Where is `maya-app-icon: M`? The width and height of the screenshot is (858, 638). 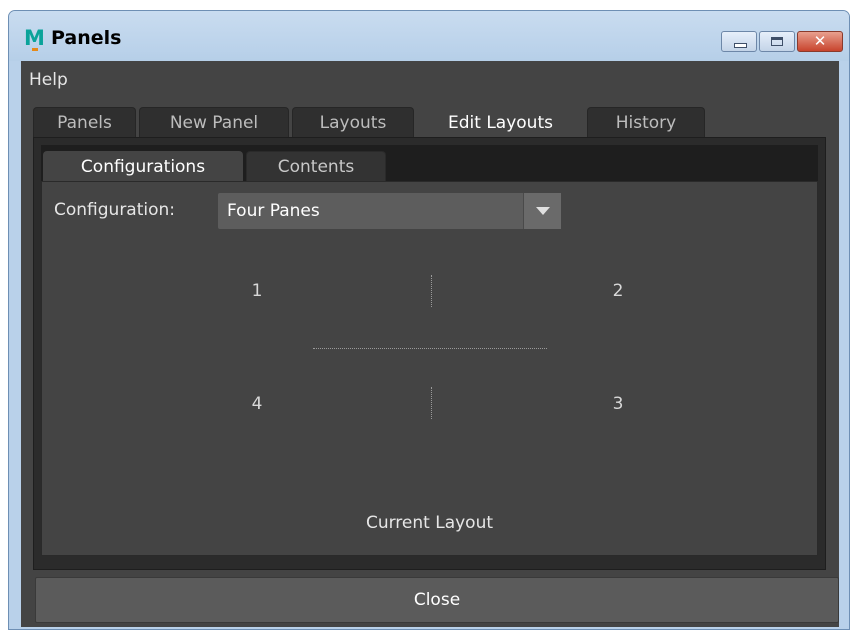 maya-app-icon: M is located at coordinates (34, 38).